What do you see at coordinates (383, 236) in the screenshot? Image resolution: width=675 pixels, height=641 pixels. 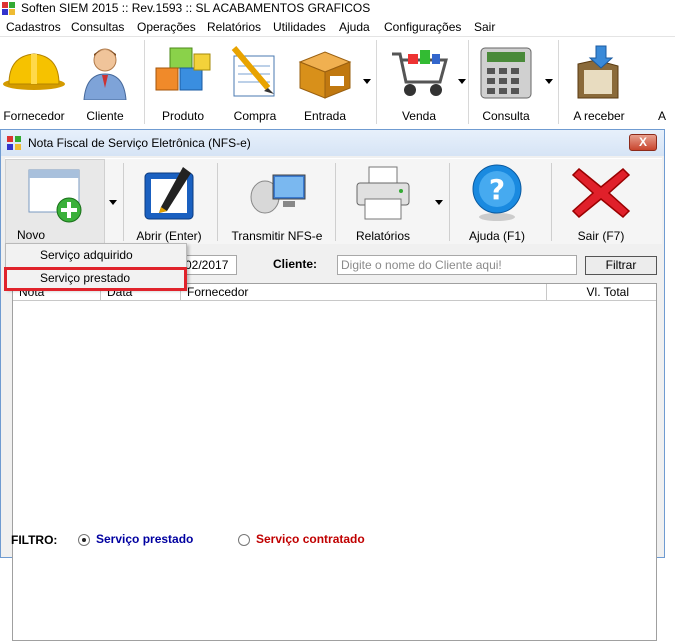 I see `relatorios-label: Relatórios` at bounding box center [383, 236].